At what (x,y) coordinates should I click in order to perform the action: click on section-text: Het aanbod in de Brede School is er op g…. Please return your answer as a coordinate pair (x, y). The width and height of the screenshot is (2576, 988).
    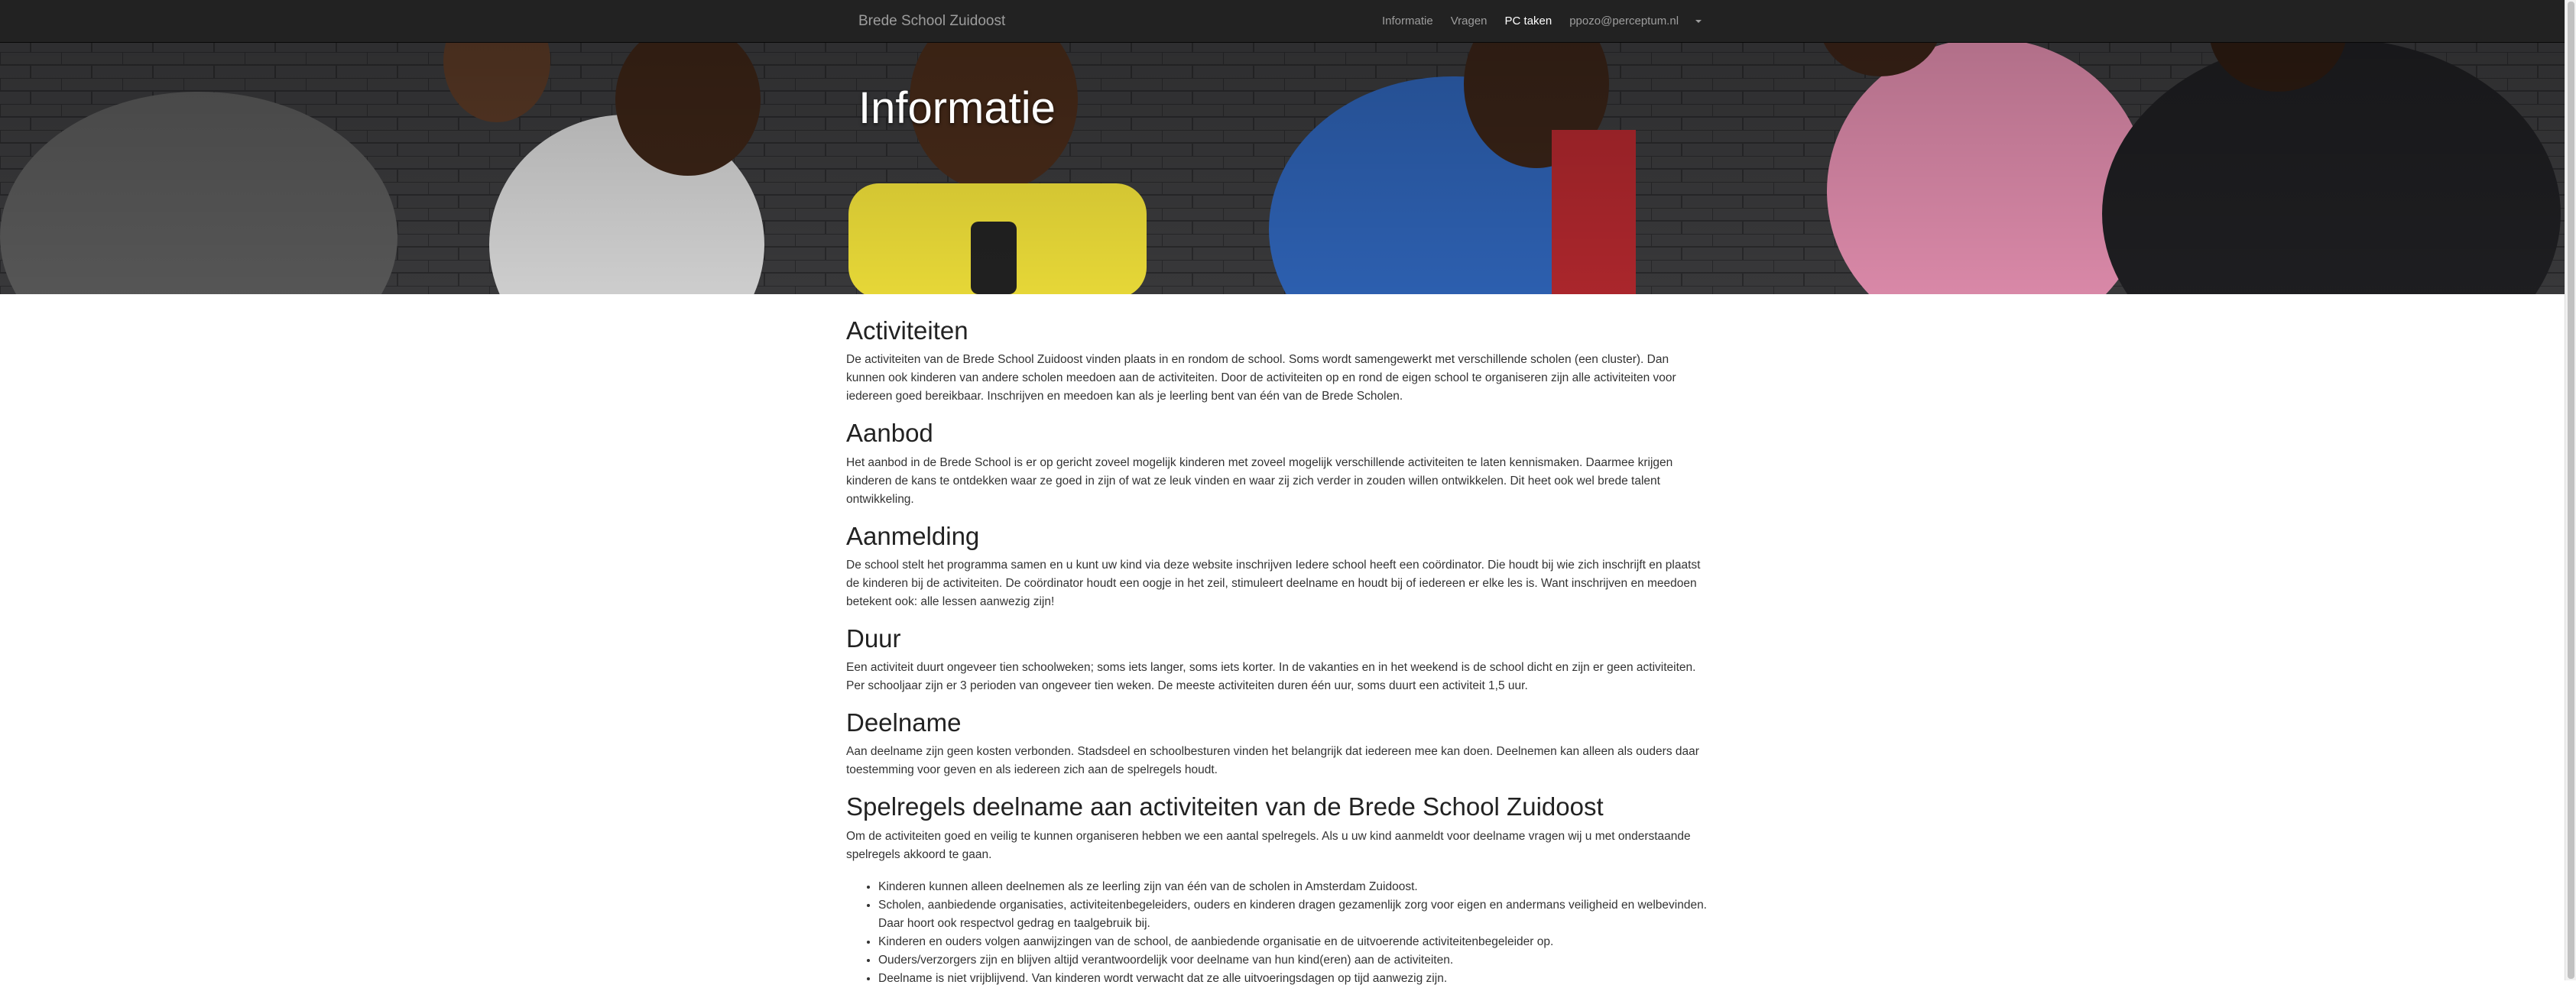
    Looking at the image, I should click on (1259, 480).